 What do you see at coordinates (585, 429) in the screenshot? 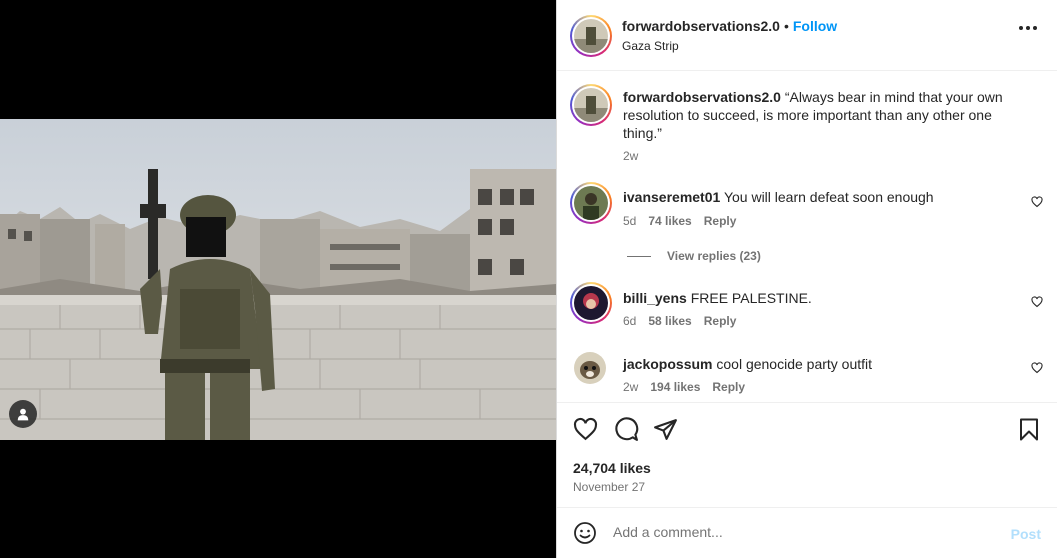
I see `heart-icon` at bounding box center [585, 429].